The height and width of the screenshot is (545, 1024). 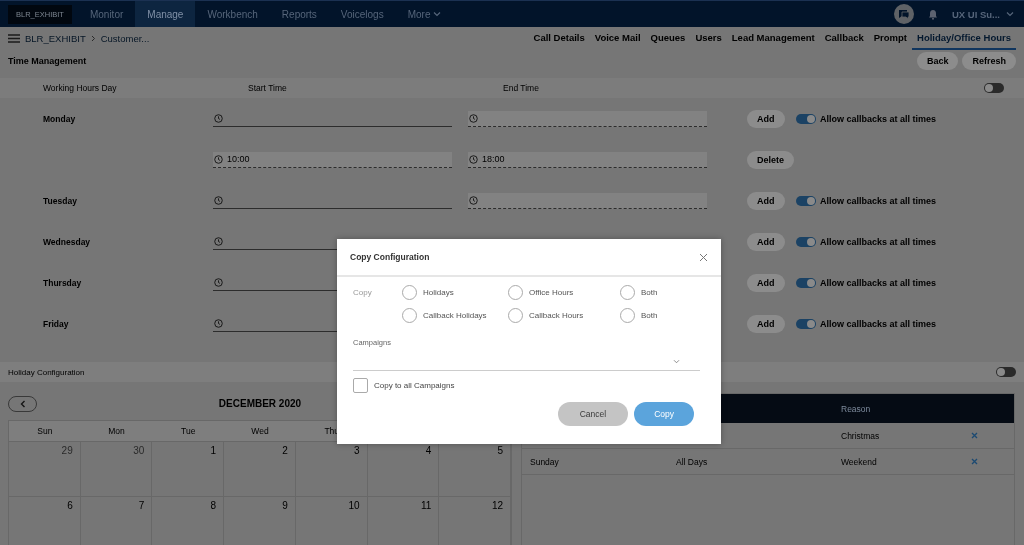 I want to click on date-number: 9, so click(x=285, y=505).